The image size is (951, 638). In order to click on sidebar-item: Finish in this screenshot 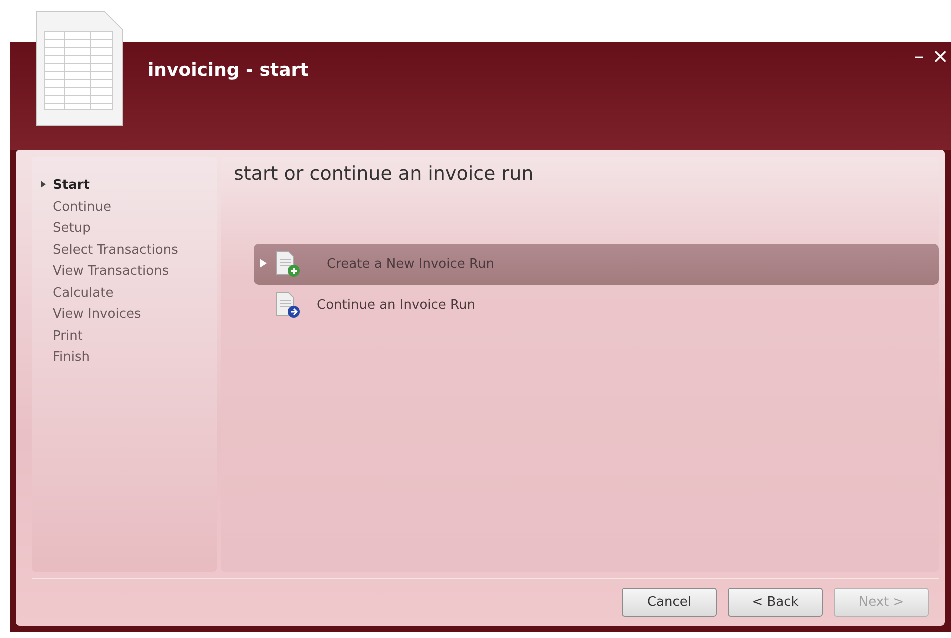, I will do `click(129, 357)`.